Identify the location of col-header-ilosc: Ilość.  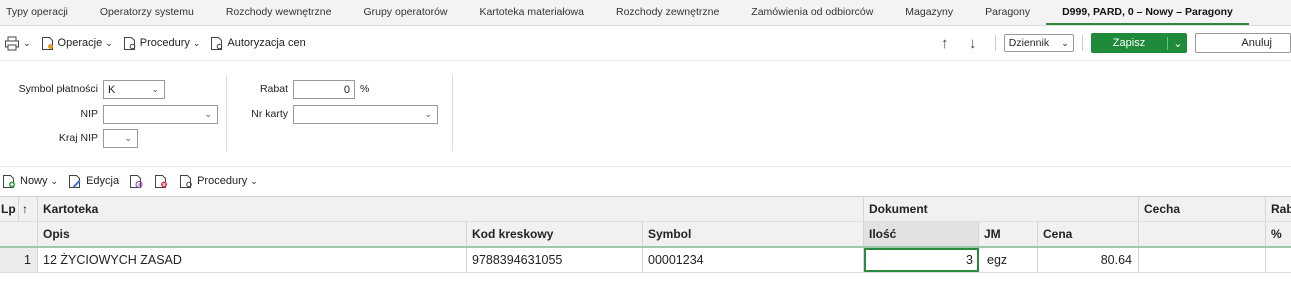
(921, 234).